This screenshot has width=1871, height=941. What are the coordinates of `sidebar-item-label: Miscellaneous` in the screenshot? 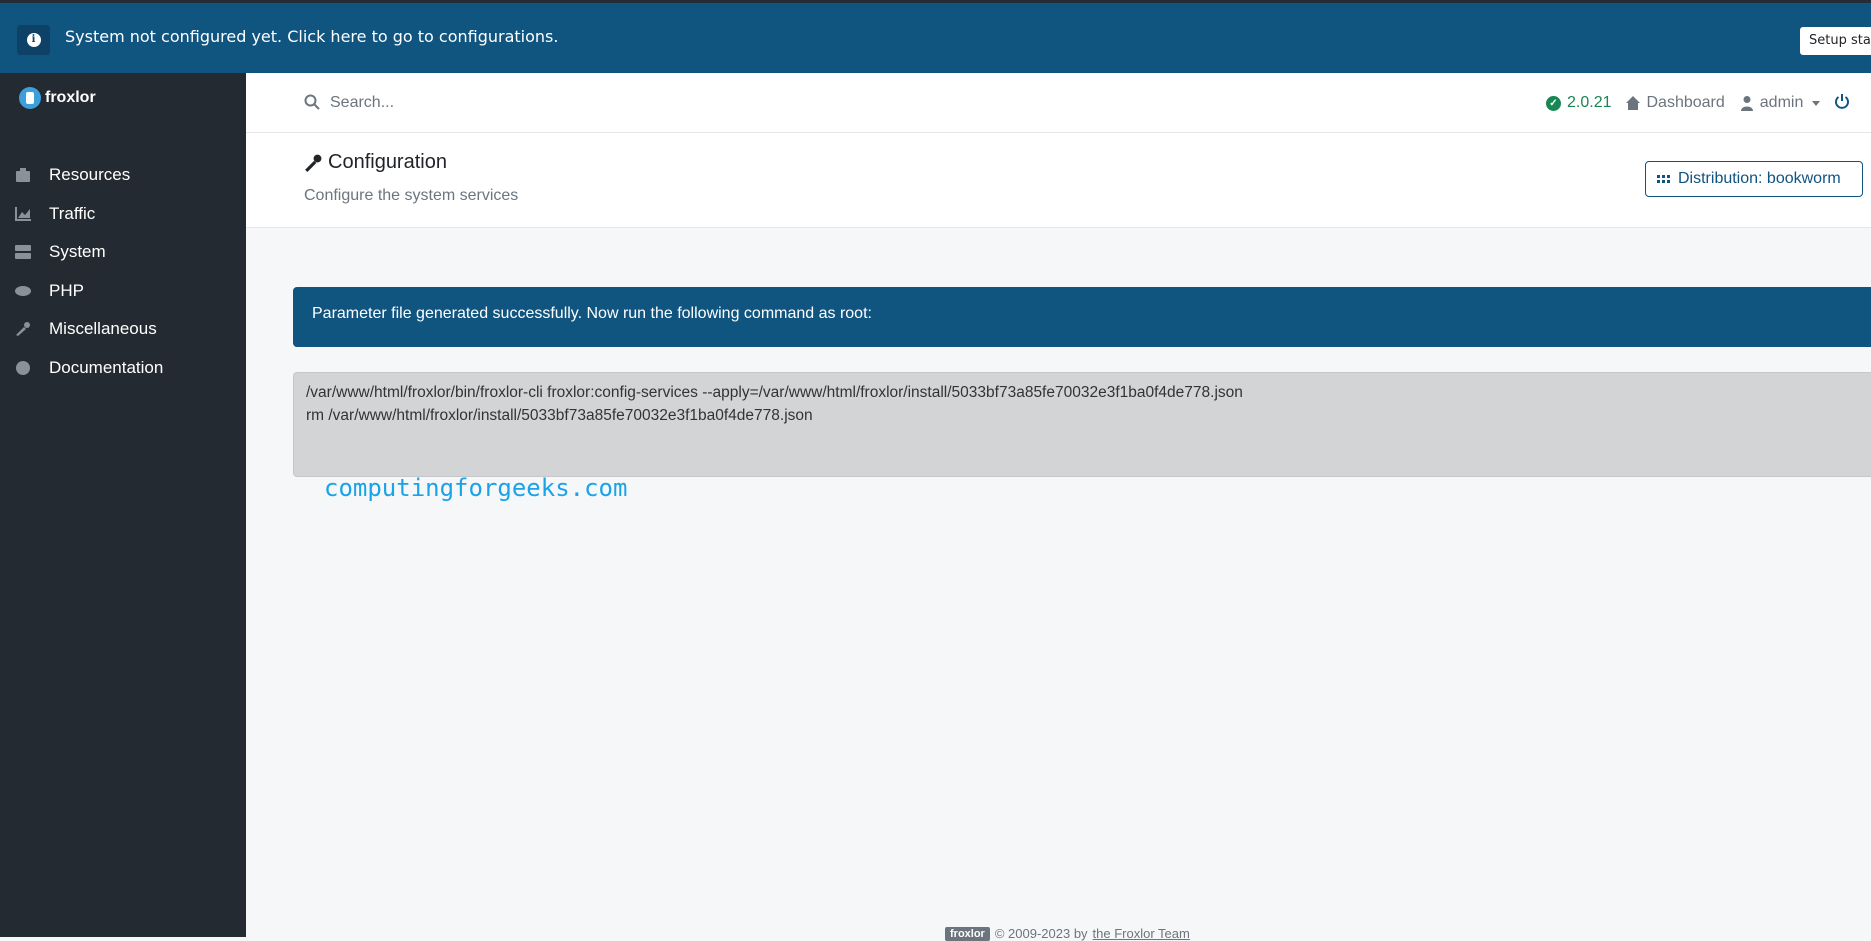 It's located at (103, 329).